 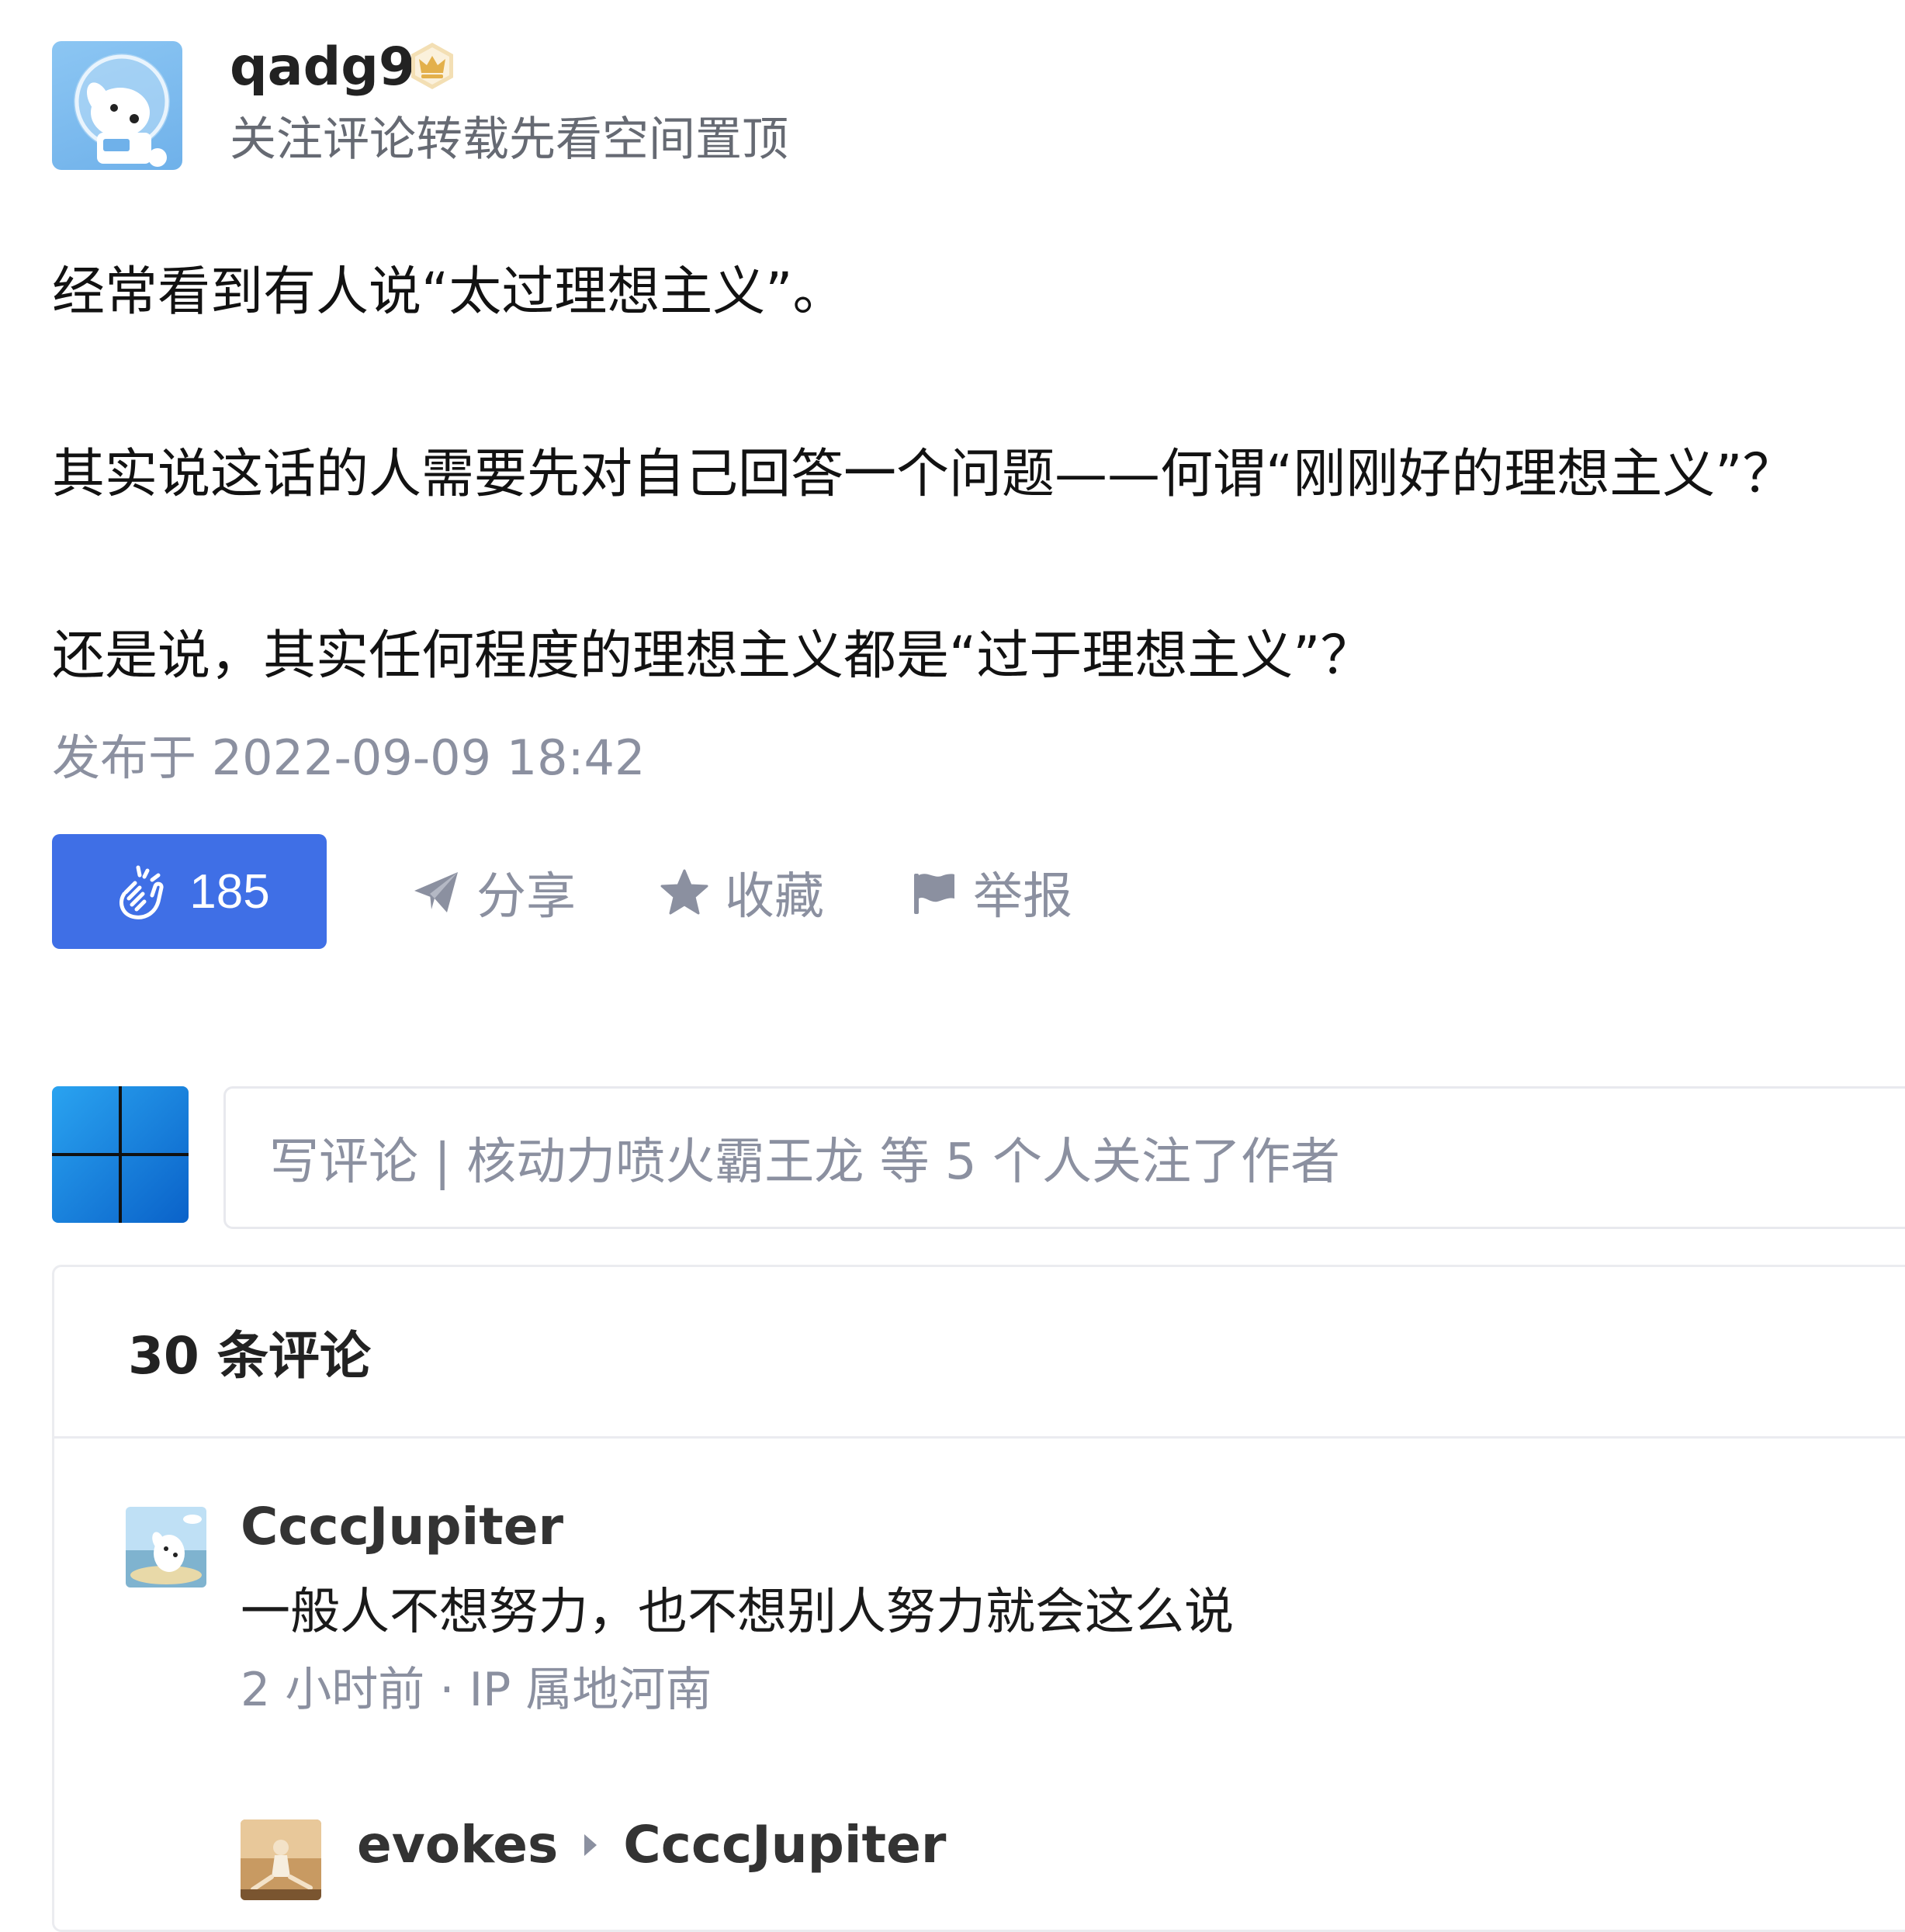 I want to click on author-description: 关注评论转载先看空间置顶, so click(x=509, y=140).